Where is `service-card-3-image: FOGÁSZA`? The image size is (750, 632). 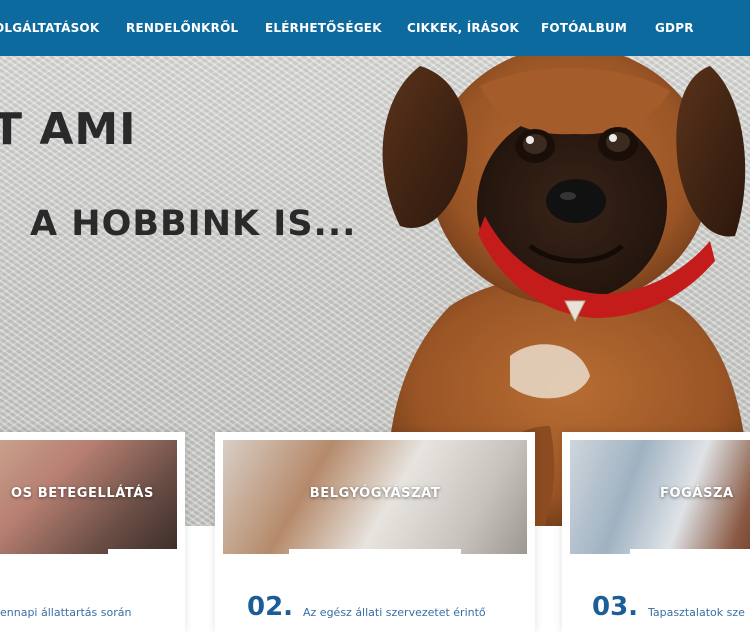 service-card-3-image: FOGÁSZA is located at coordinates (660, 497).